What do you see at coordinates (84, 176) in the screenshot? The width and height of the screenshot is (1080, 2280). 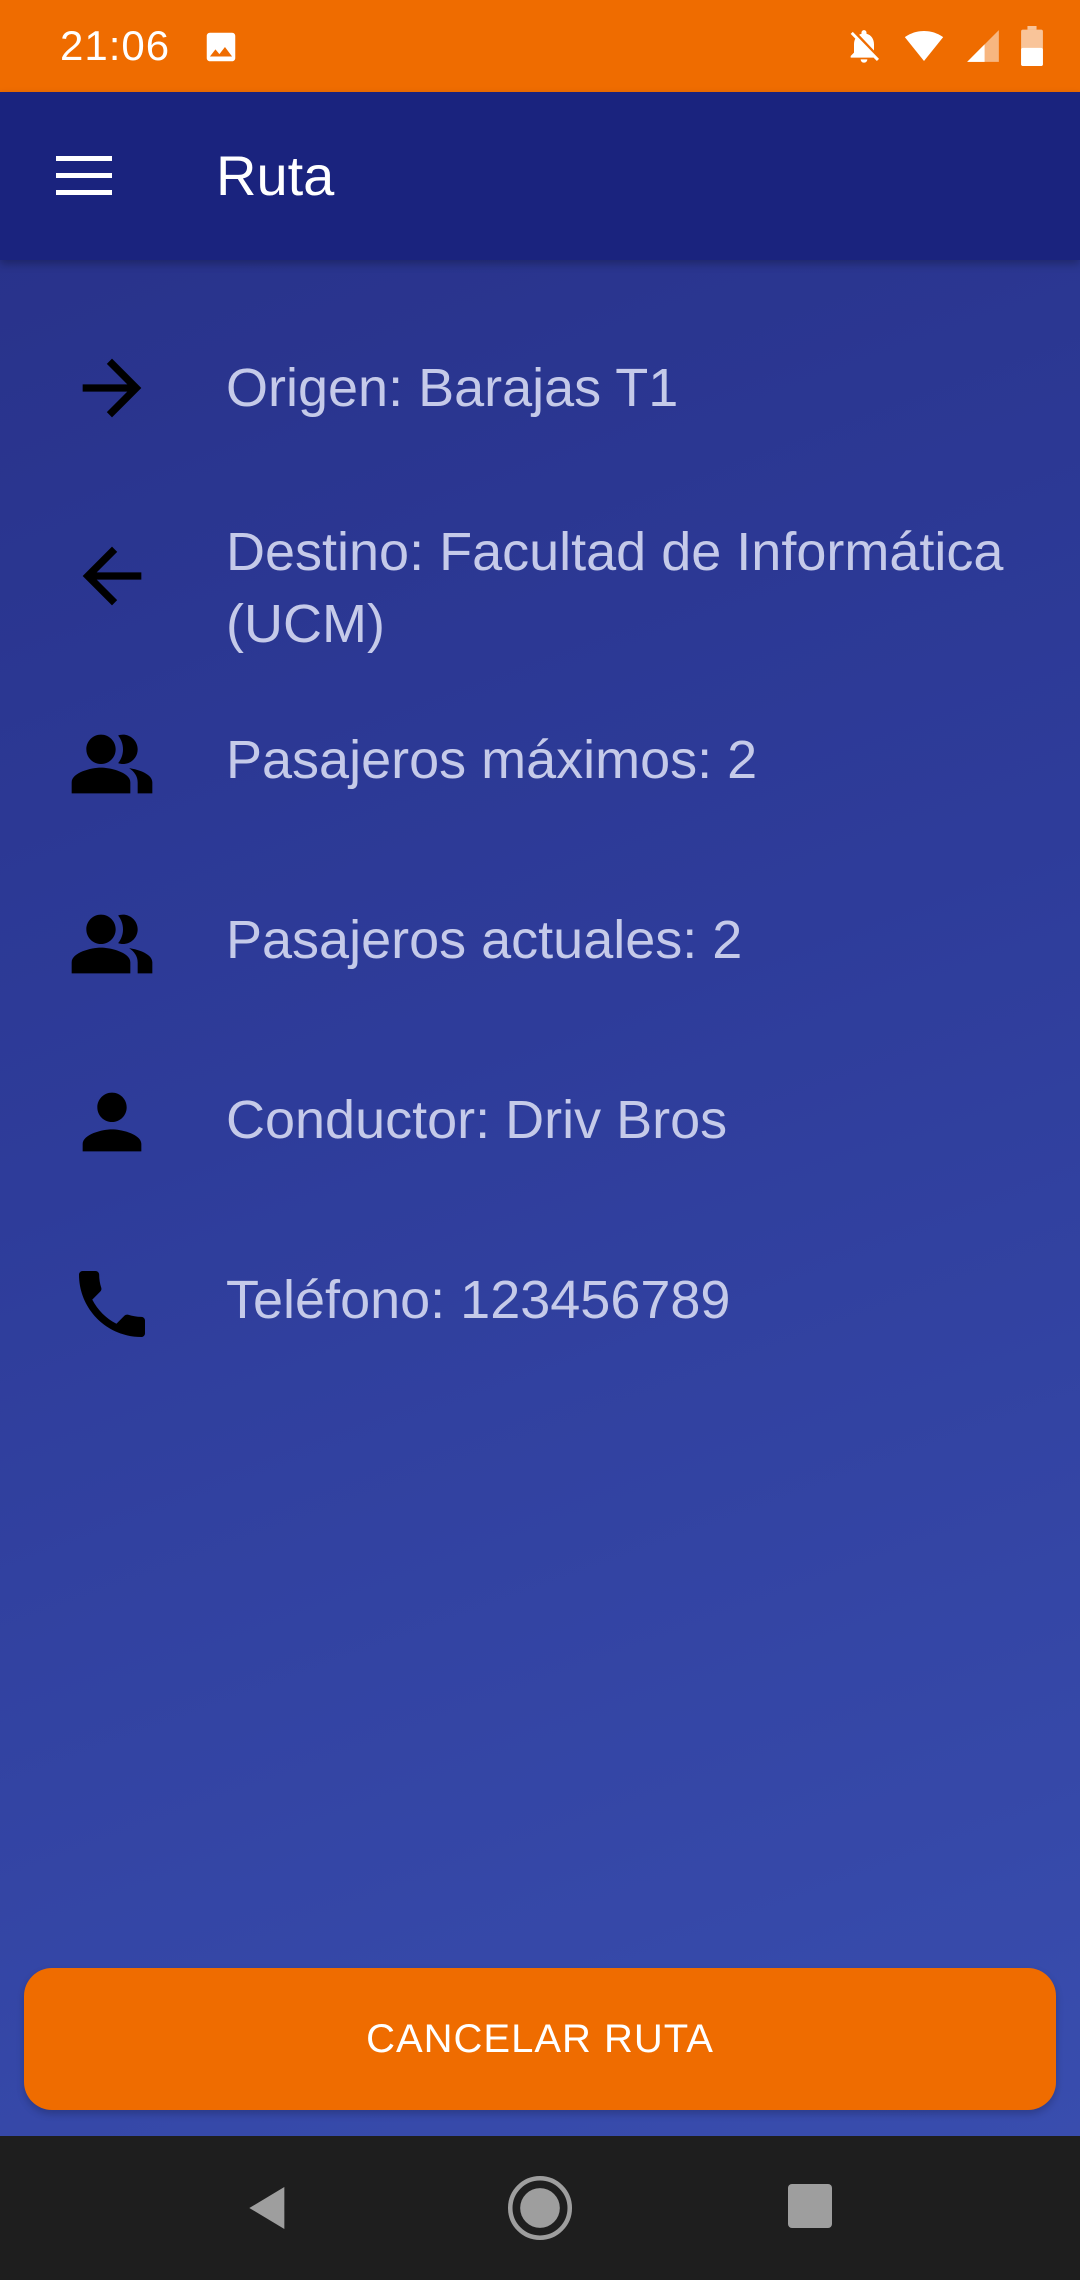 I see `menu-icon` at bounding box center [84, 176].